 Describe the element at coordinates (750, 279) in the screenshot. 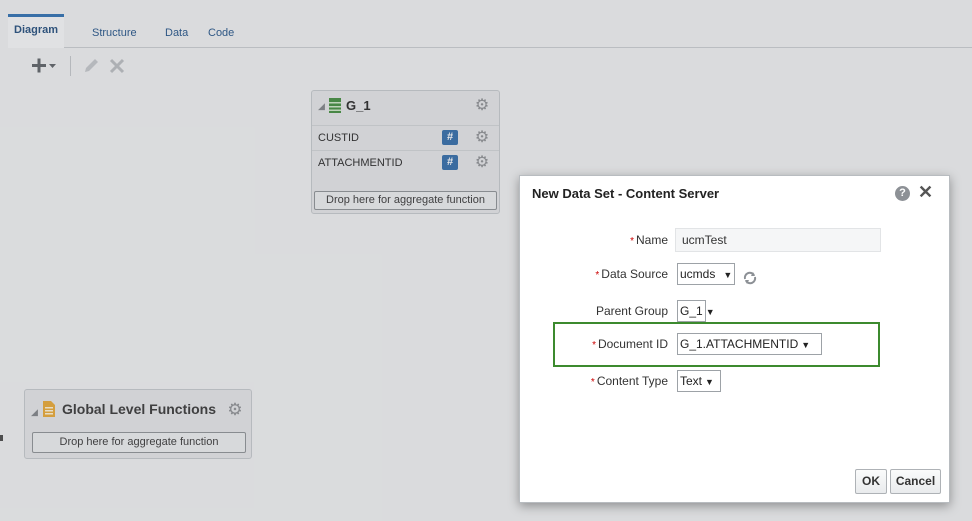

I see `refresh-icon` at that location.